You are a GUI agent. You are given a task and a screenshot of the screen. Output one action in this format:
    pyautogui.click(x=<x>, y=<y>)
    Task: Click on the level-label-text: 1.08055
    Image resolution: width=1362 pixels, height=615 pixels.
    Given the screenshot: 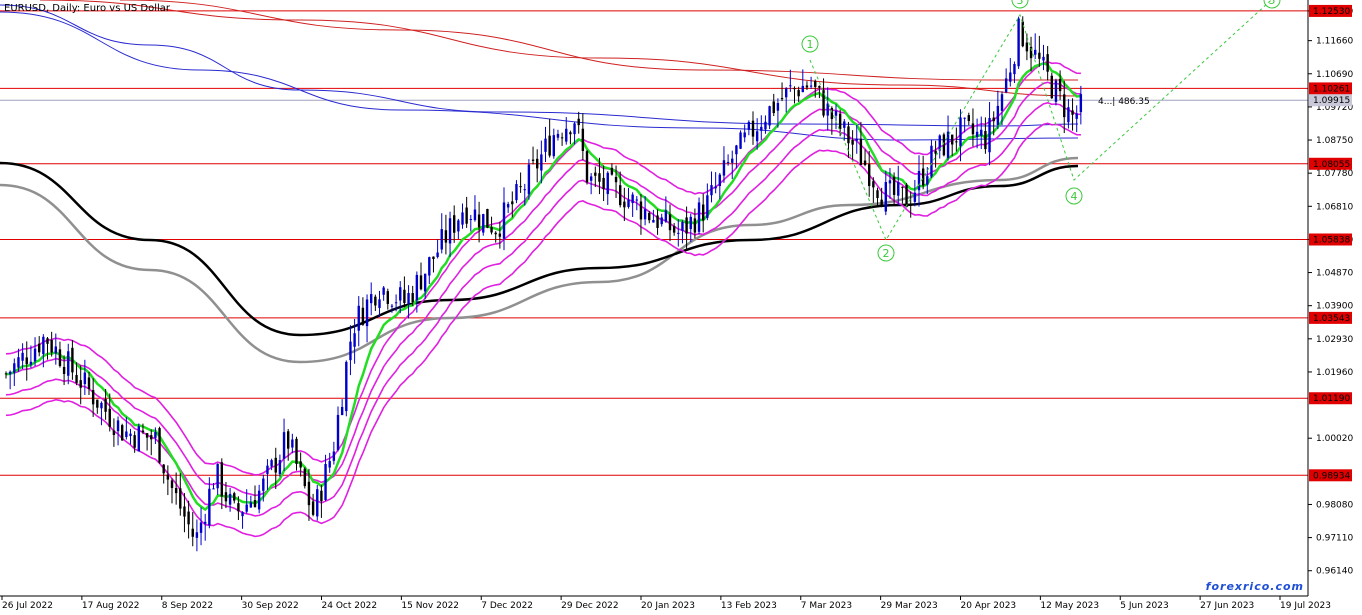 What is the action you would take?
    pyautogui.click(x=1331, y=165)
    